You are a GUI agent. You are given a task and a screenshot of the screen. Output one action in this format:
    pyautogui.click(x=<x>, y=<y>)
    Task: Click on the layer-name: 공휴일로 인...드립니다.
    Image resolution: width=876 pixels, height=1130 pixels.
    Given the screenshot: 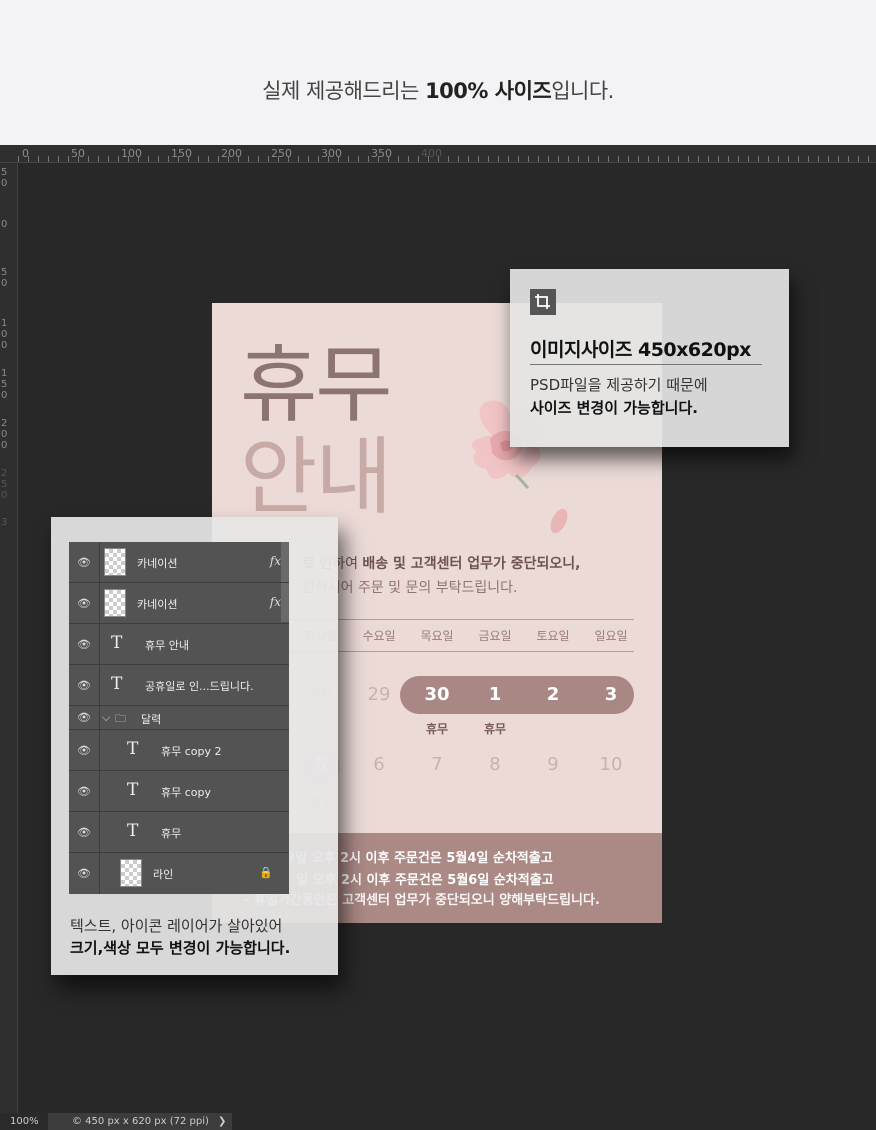 What is the action you would take?
    pyautogui.click(x=199, y=686)
    